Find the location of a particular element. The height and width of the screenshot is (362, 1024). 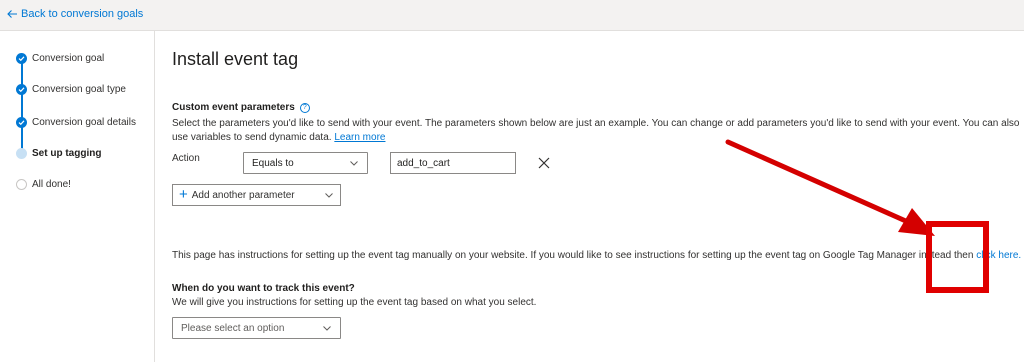

info-icon: ? is located at coordinates (304, 107).